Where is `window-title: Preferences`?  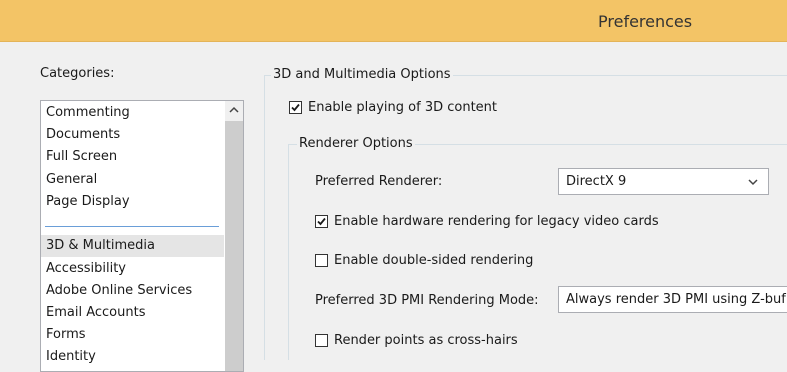
window-title: Preferences is located at coordinates (645, 21).